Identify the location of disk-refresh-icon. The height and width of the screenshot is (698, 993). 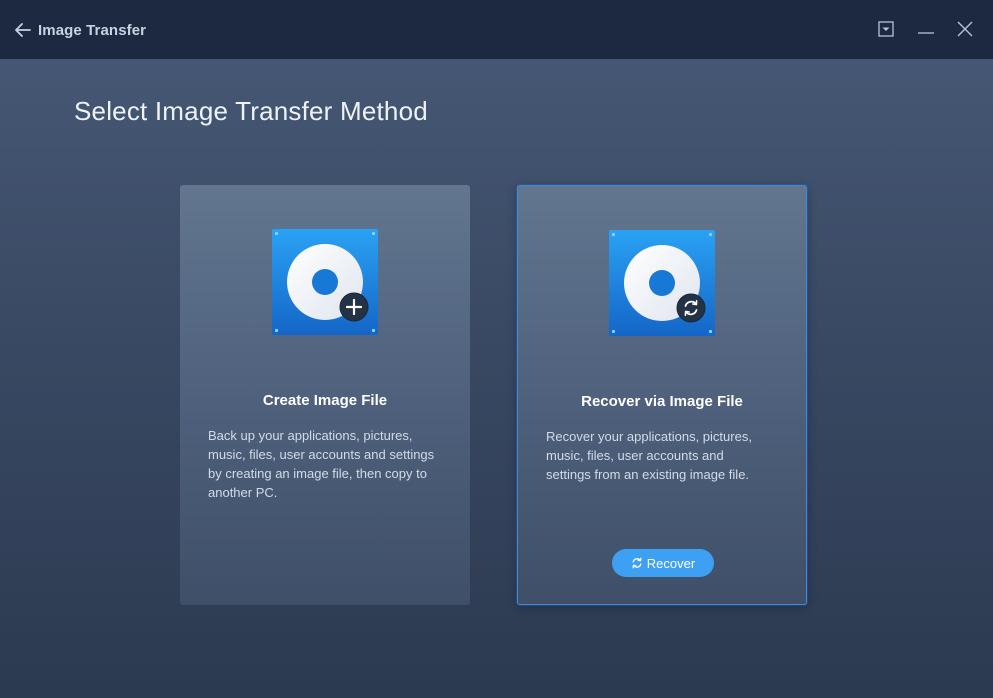
(662, 283).